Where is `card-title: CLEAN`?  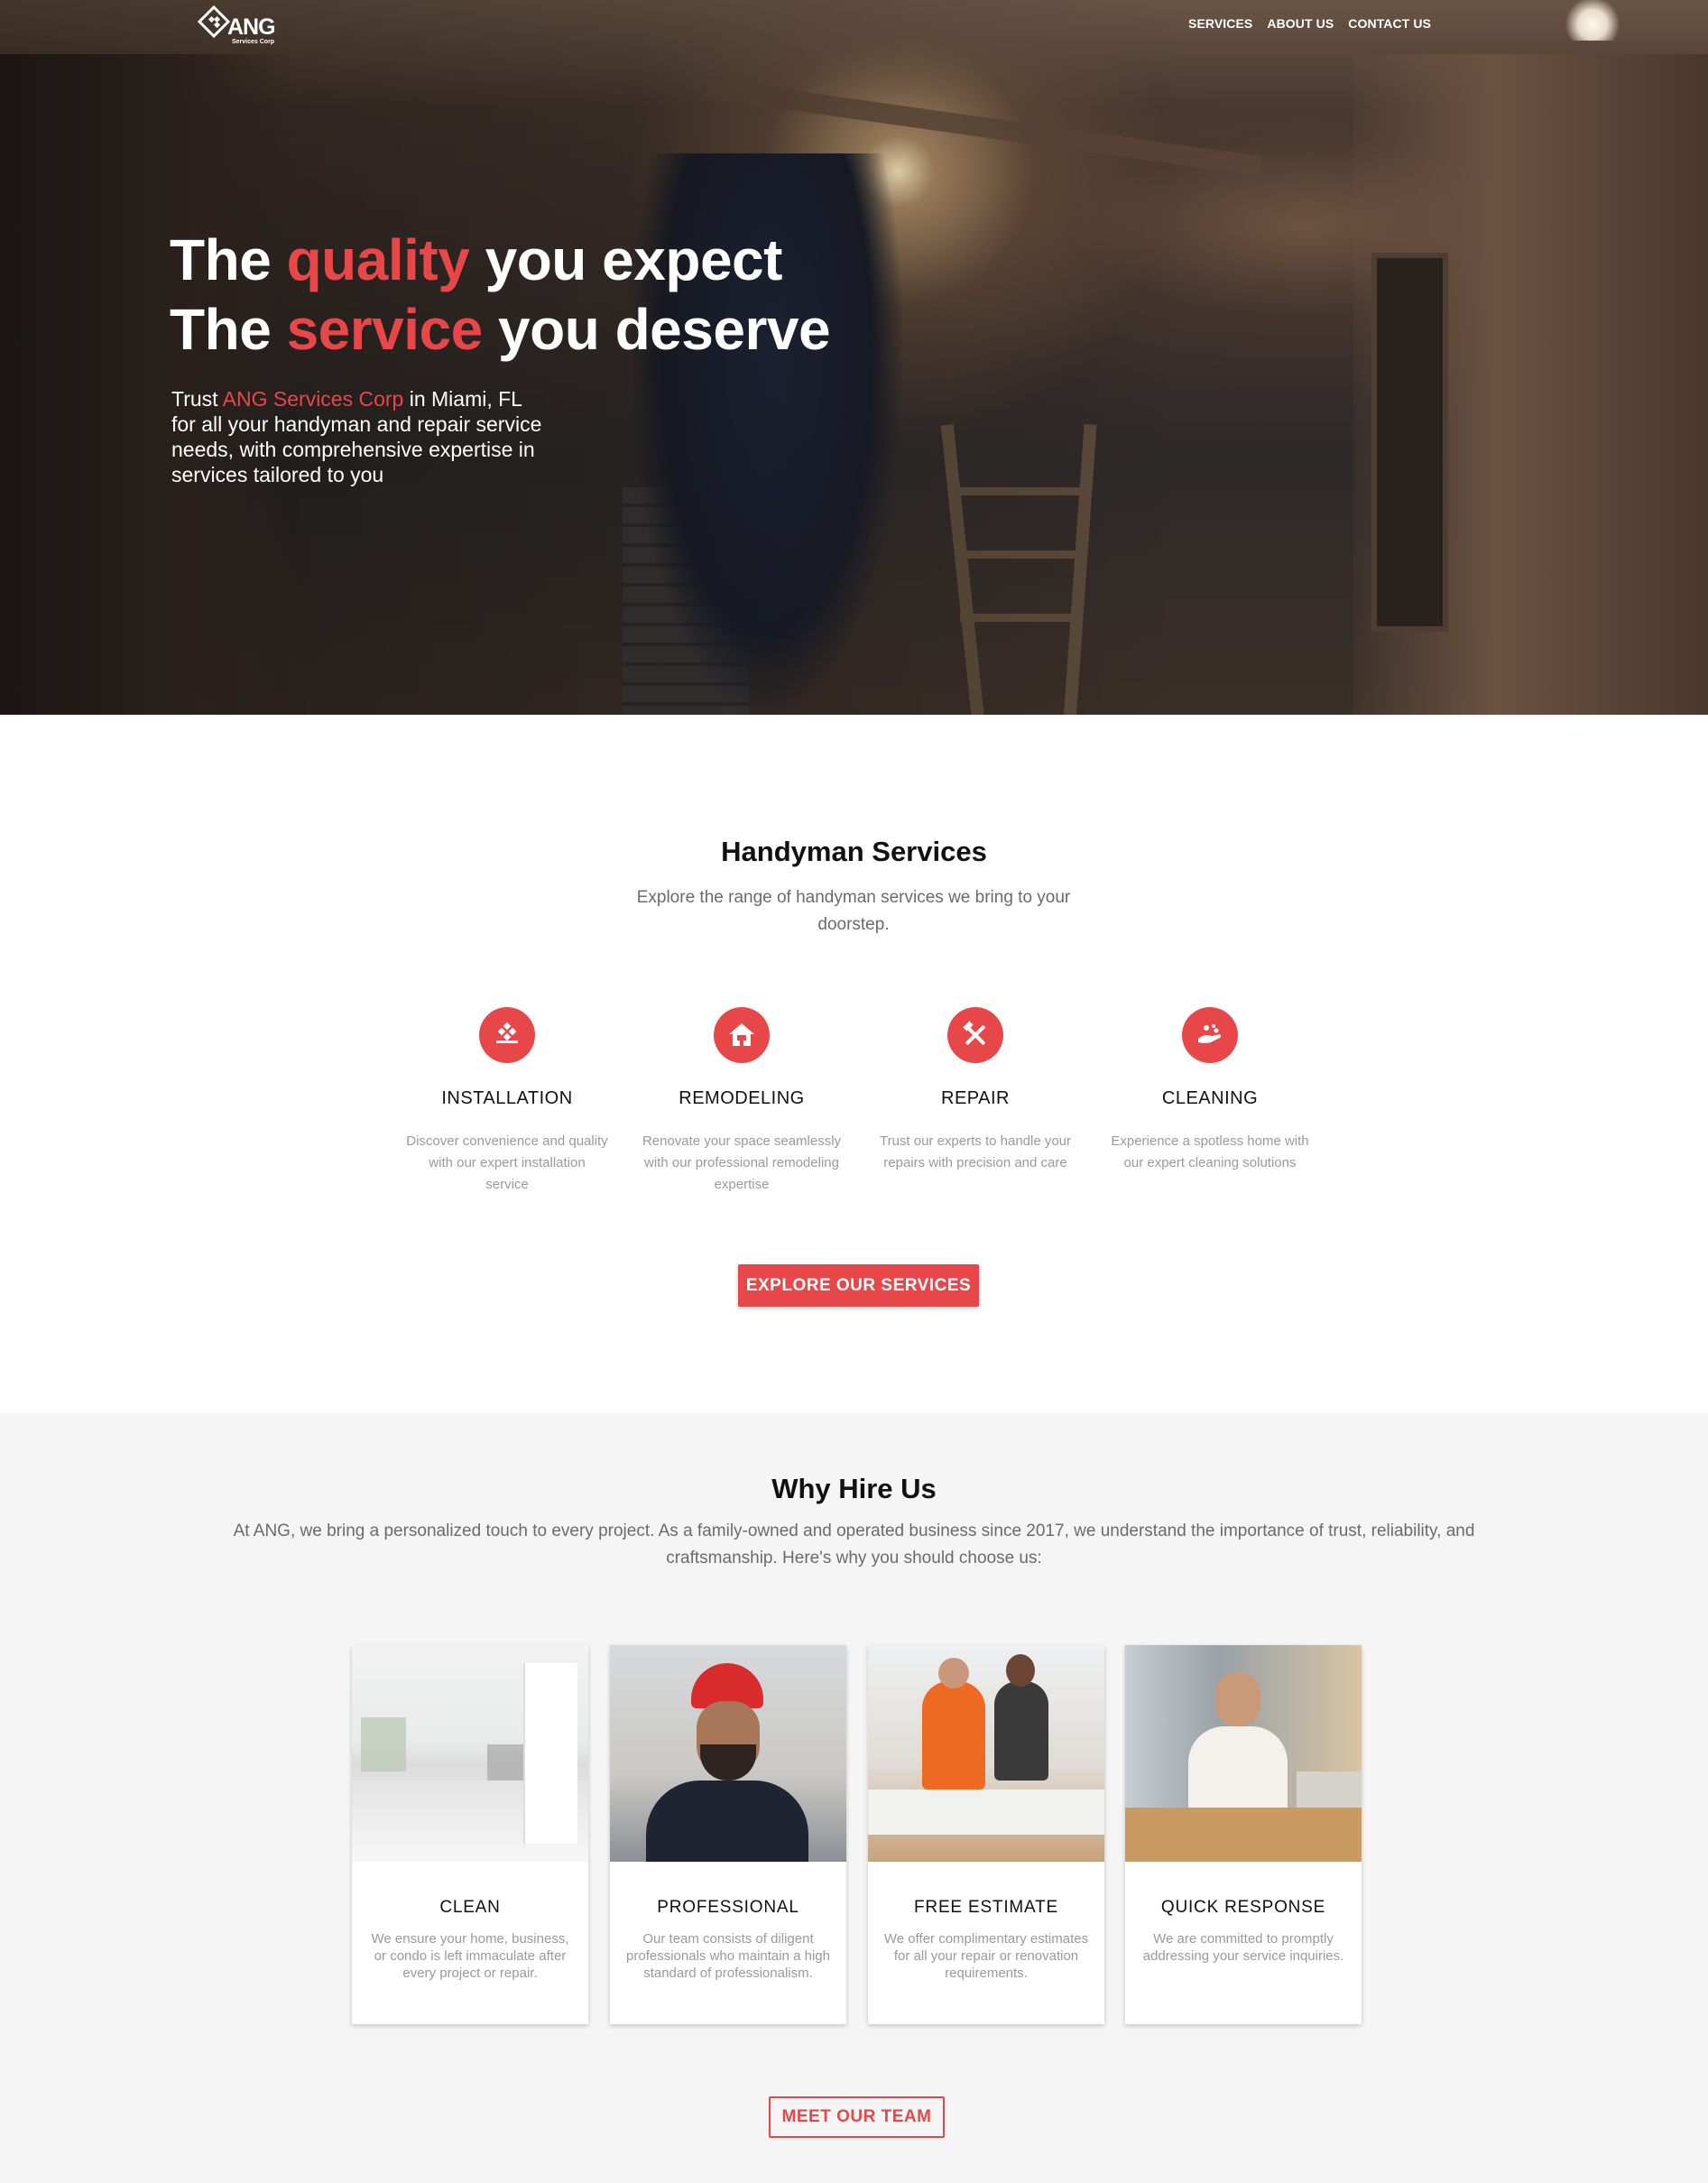 card-title: CLEAN is located at coordinates (470, 1907).